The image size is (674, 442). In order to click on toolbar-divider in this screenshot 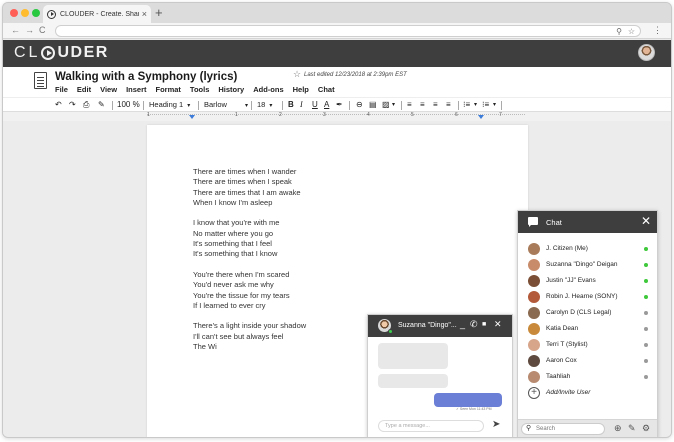, I will do `click(198, 105)`.